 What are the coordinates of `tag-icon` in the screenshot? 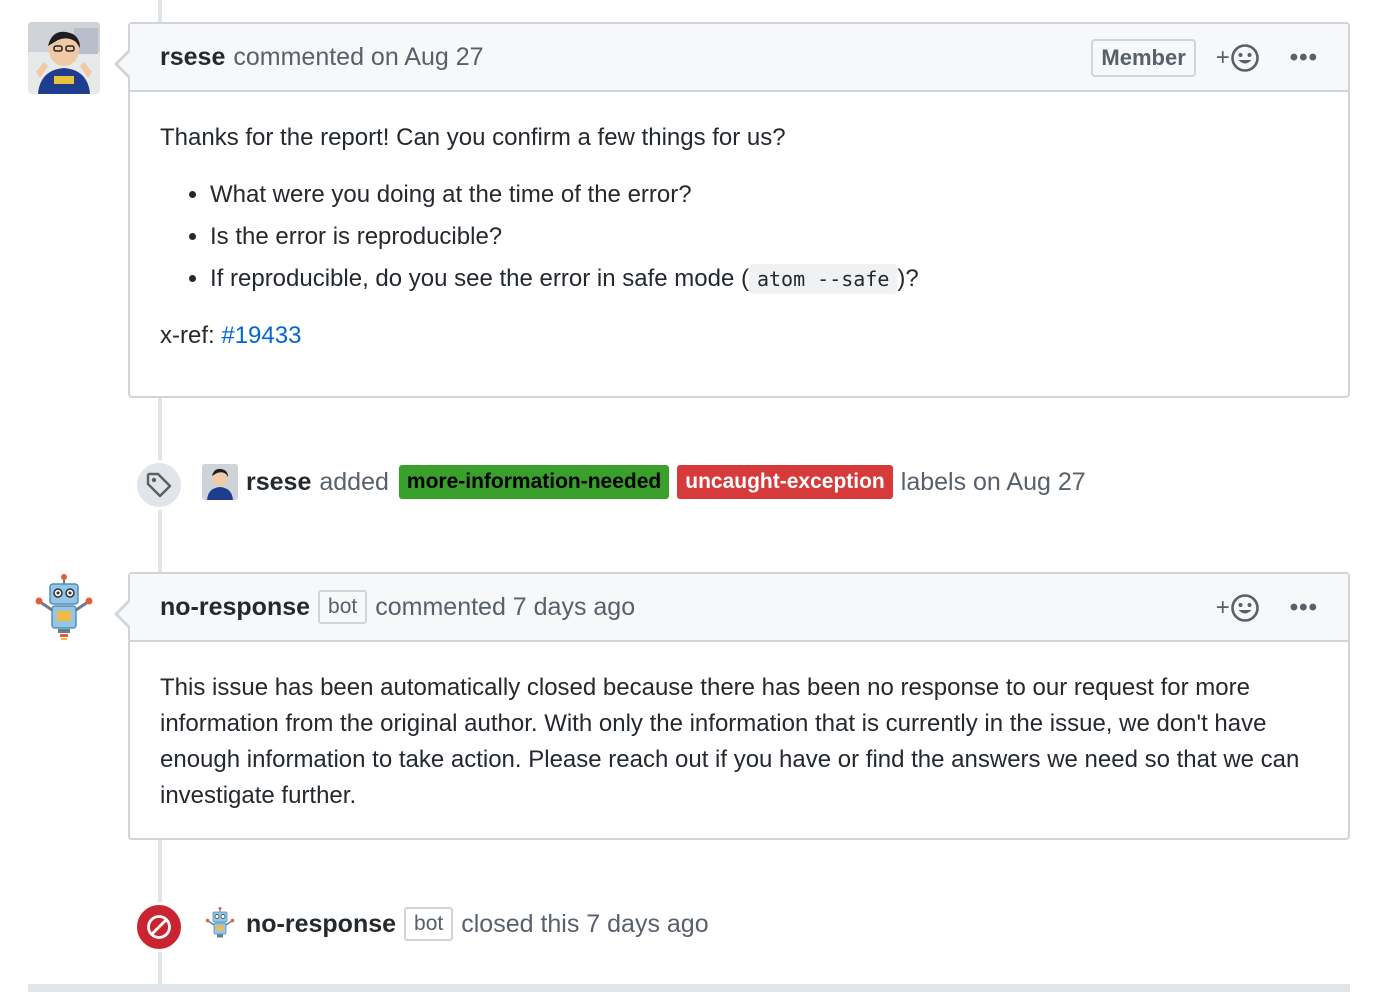 It's located at (159, 485).